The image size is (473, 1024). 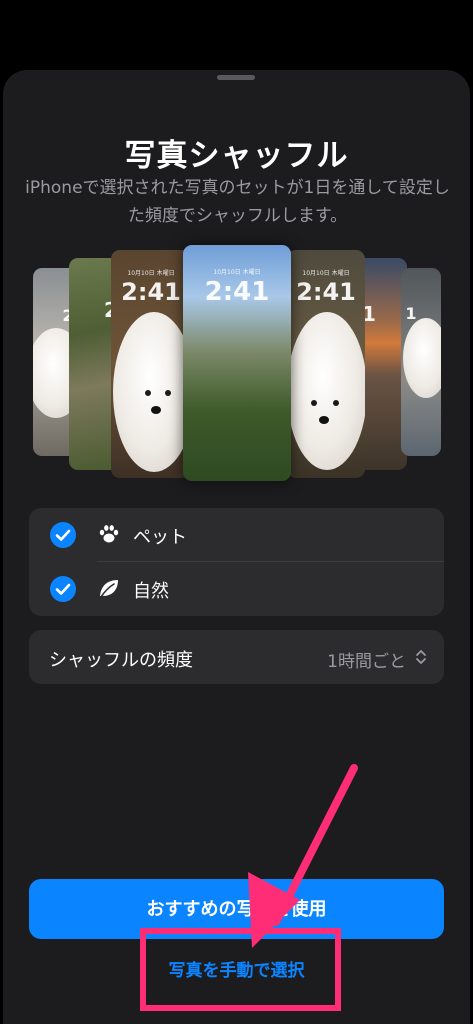 I want to click on leaf-icon, so click(x=109, y=588).